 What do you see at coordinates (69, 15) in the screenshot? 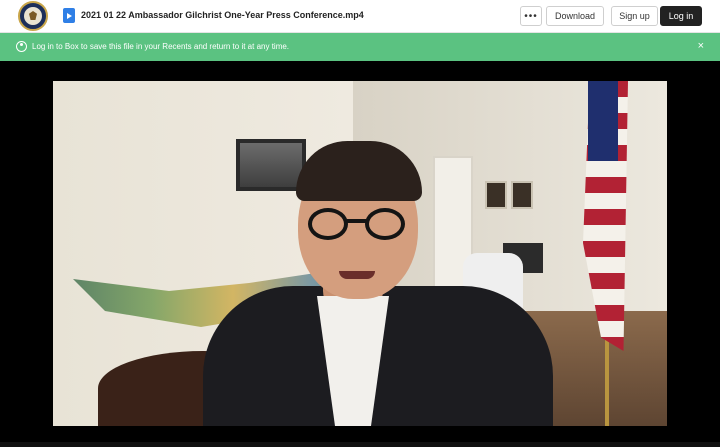
I see `video-file-icon` at bounding box center [69, 15].